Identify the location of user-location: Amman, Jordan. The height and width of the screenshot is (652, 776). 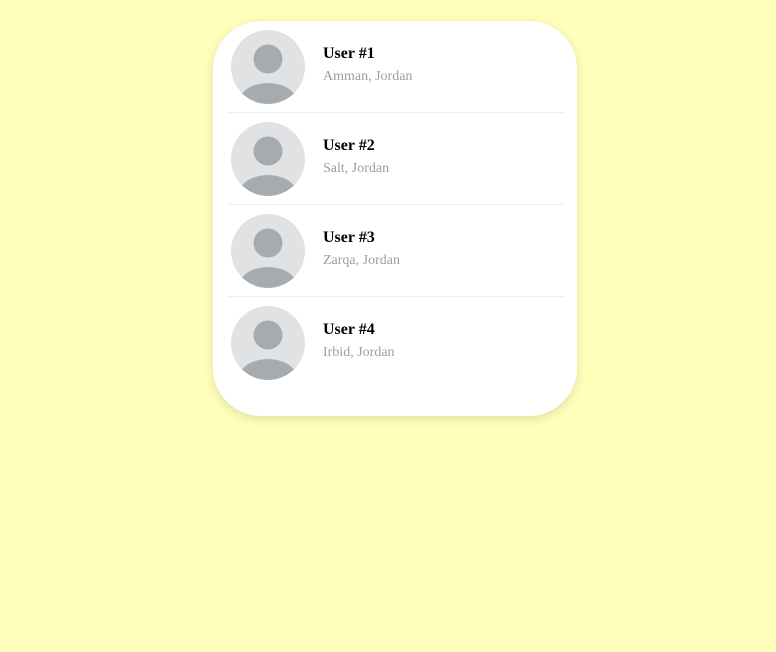
(368, 76).